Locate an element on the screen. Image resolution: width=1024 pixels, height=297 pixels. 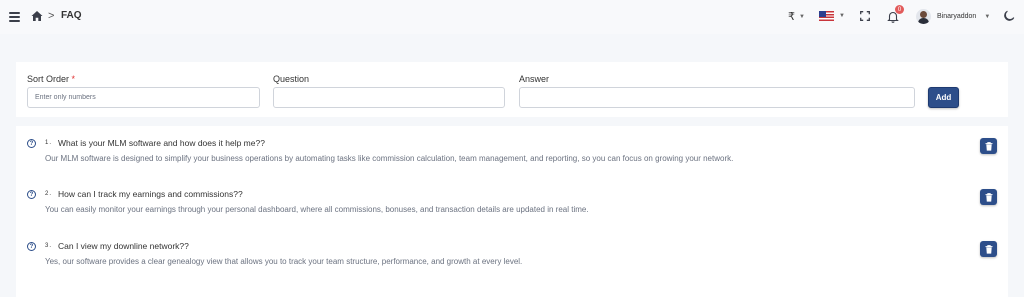
user-menu: Binaryaddon ▼ is located at coordinates (953, 16).